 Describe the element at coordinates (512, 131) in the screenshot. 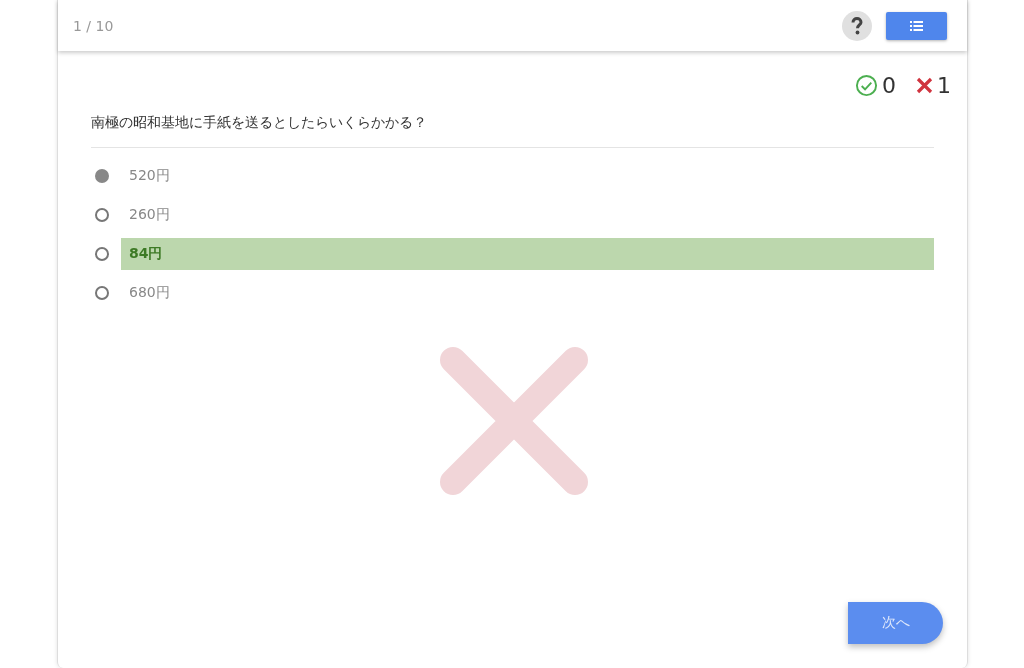

I see `question-text: 南極の昭和基地に手紙を送るとしたらいくらかかる？` at that location.